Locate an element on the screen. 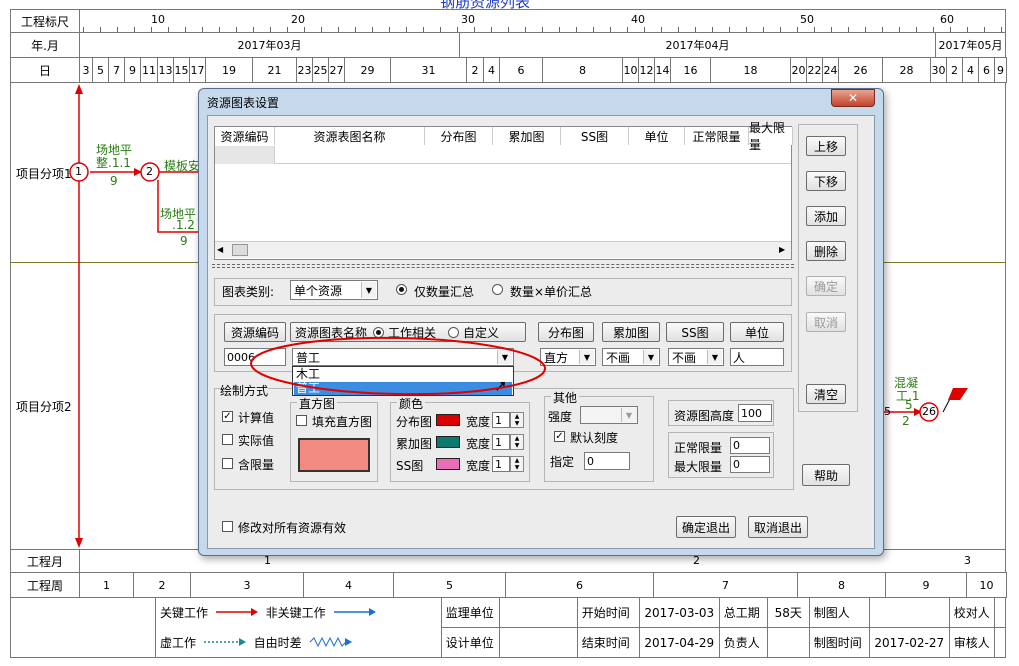 The height and width of the screenshot is (666, 1019). resource-name-dropdown: 木工 普工 is located at coordinates (403, 381).